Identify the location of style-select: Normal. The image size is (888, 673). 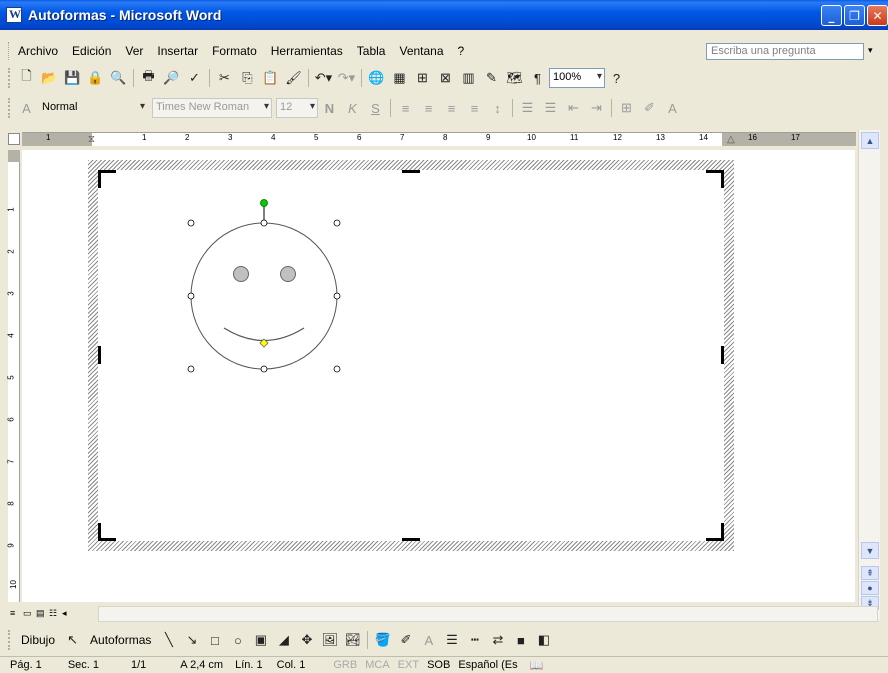
(93, 108).